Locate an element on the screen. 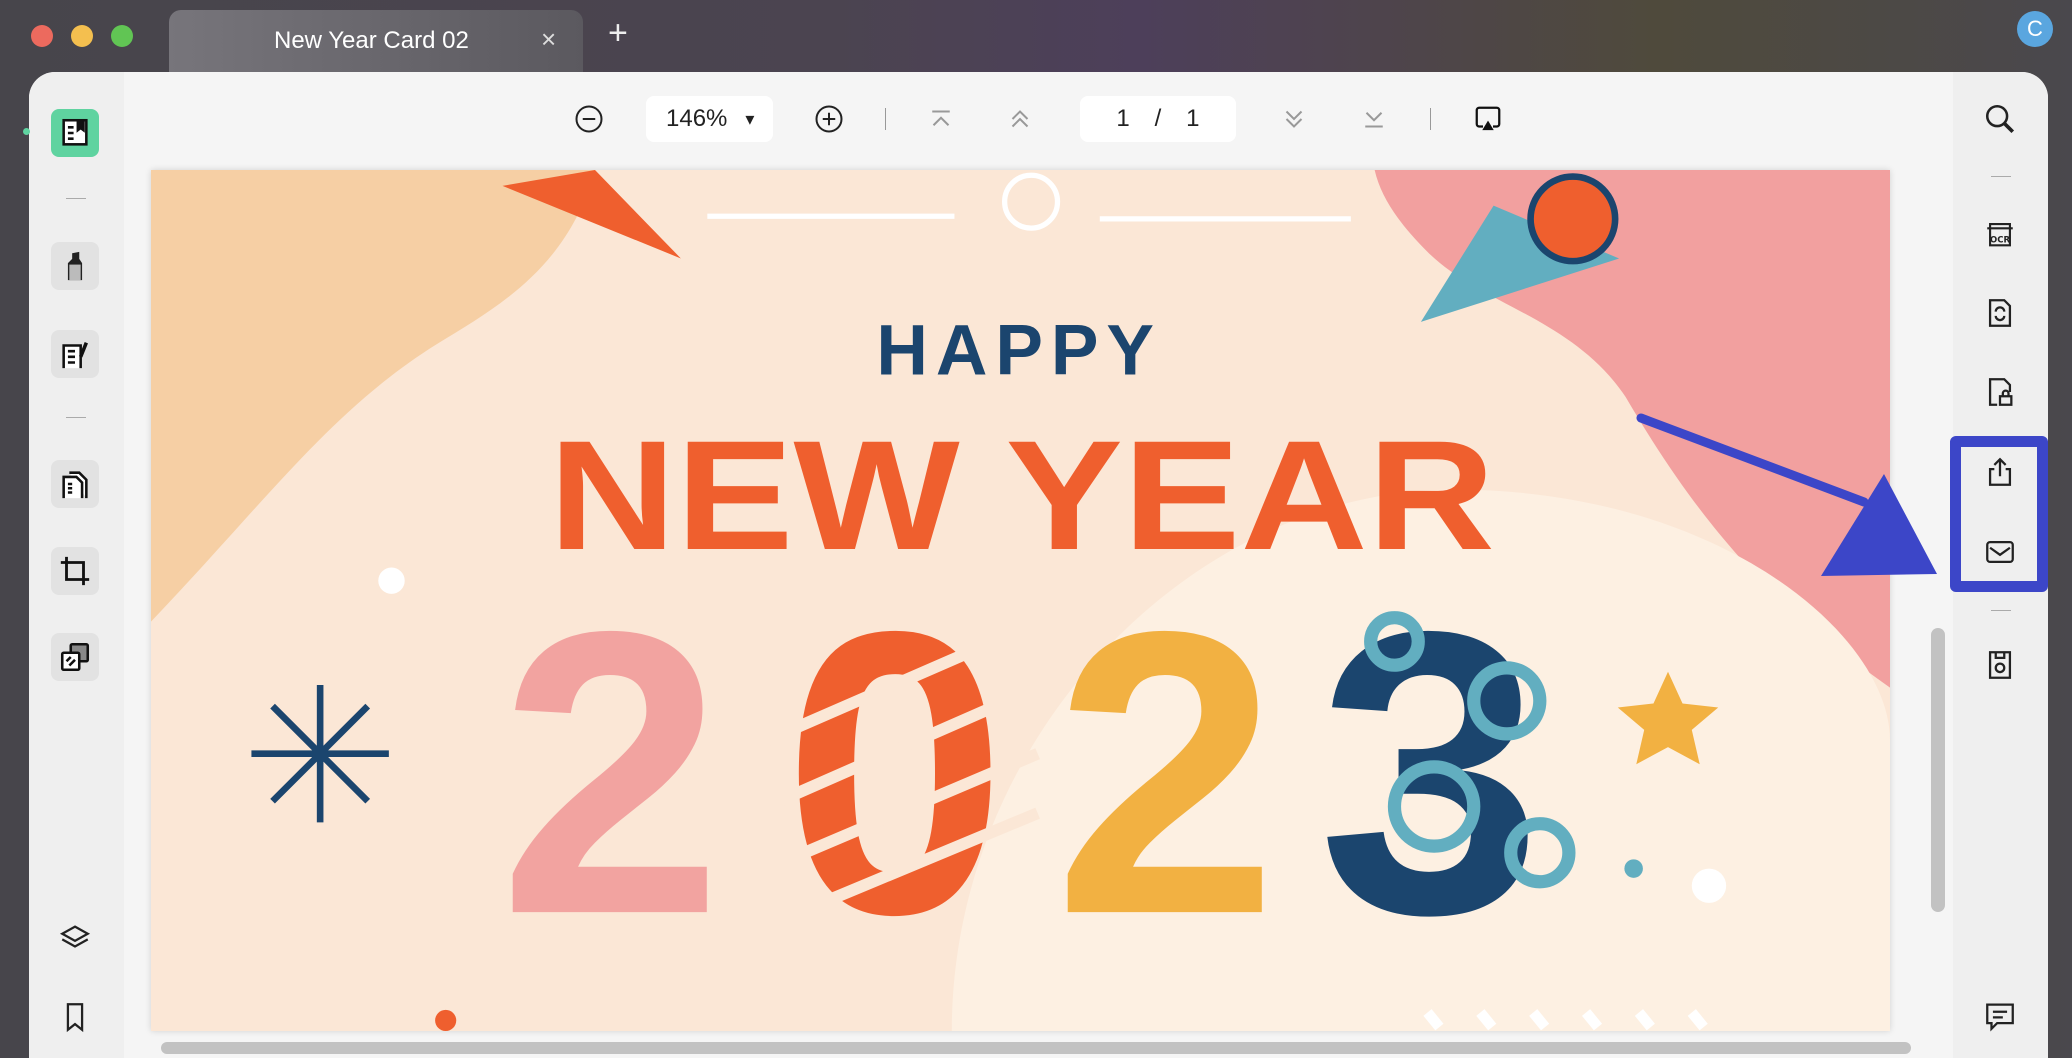 Image resolution: width=2072 pixels, height=1058 pixels. zoom-out-icon is located at coordinates (589, 119).